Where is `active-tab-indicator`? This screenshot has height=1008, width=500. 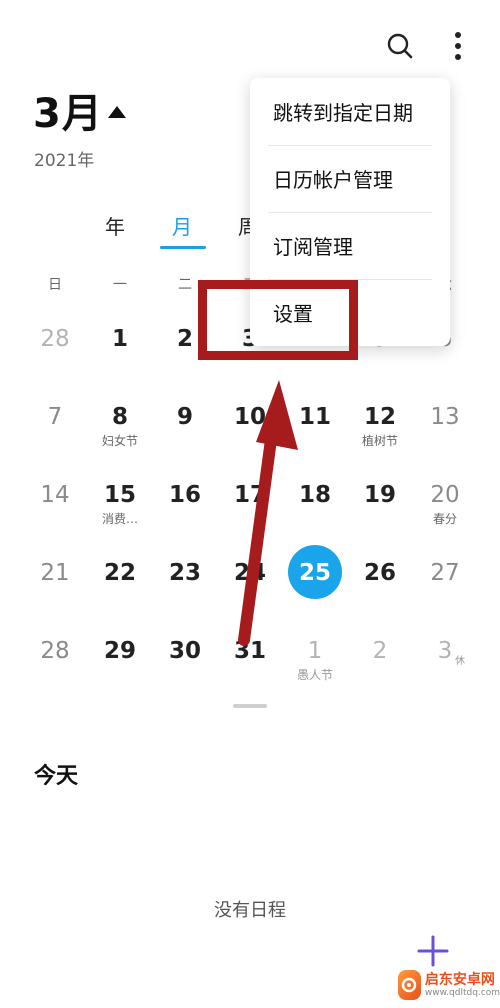
active-tab-indicator is located at coordinates (183, 247).